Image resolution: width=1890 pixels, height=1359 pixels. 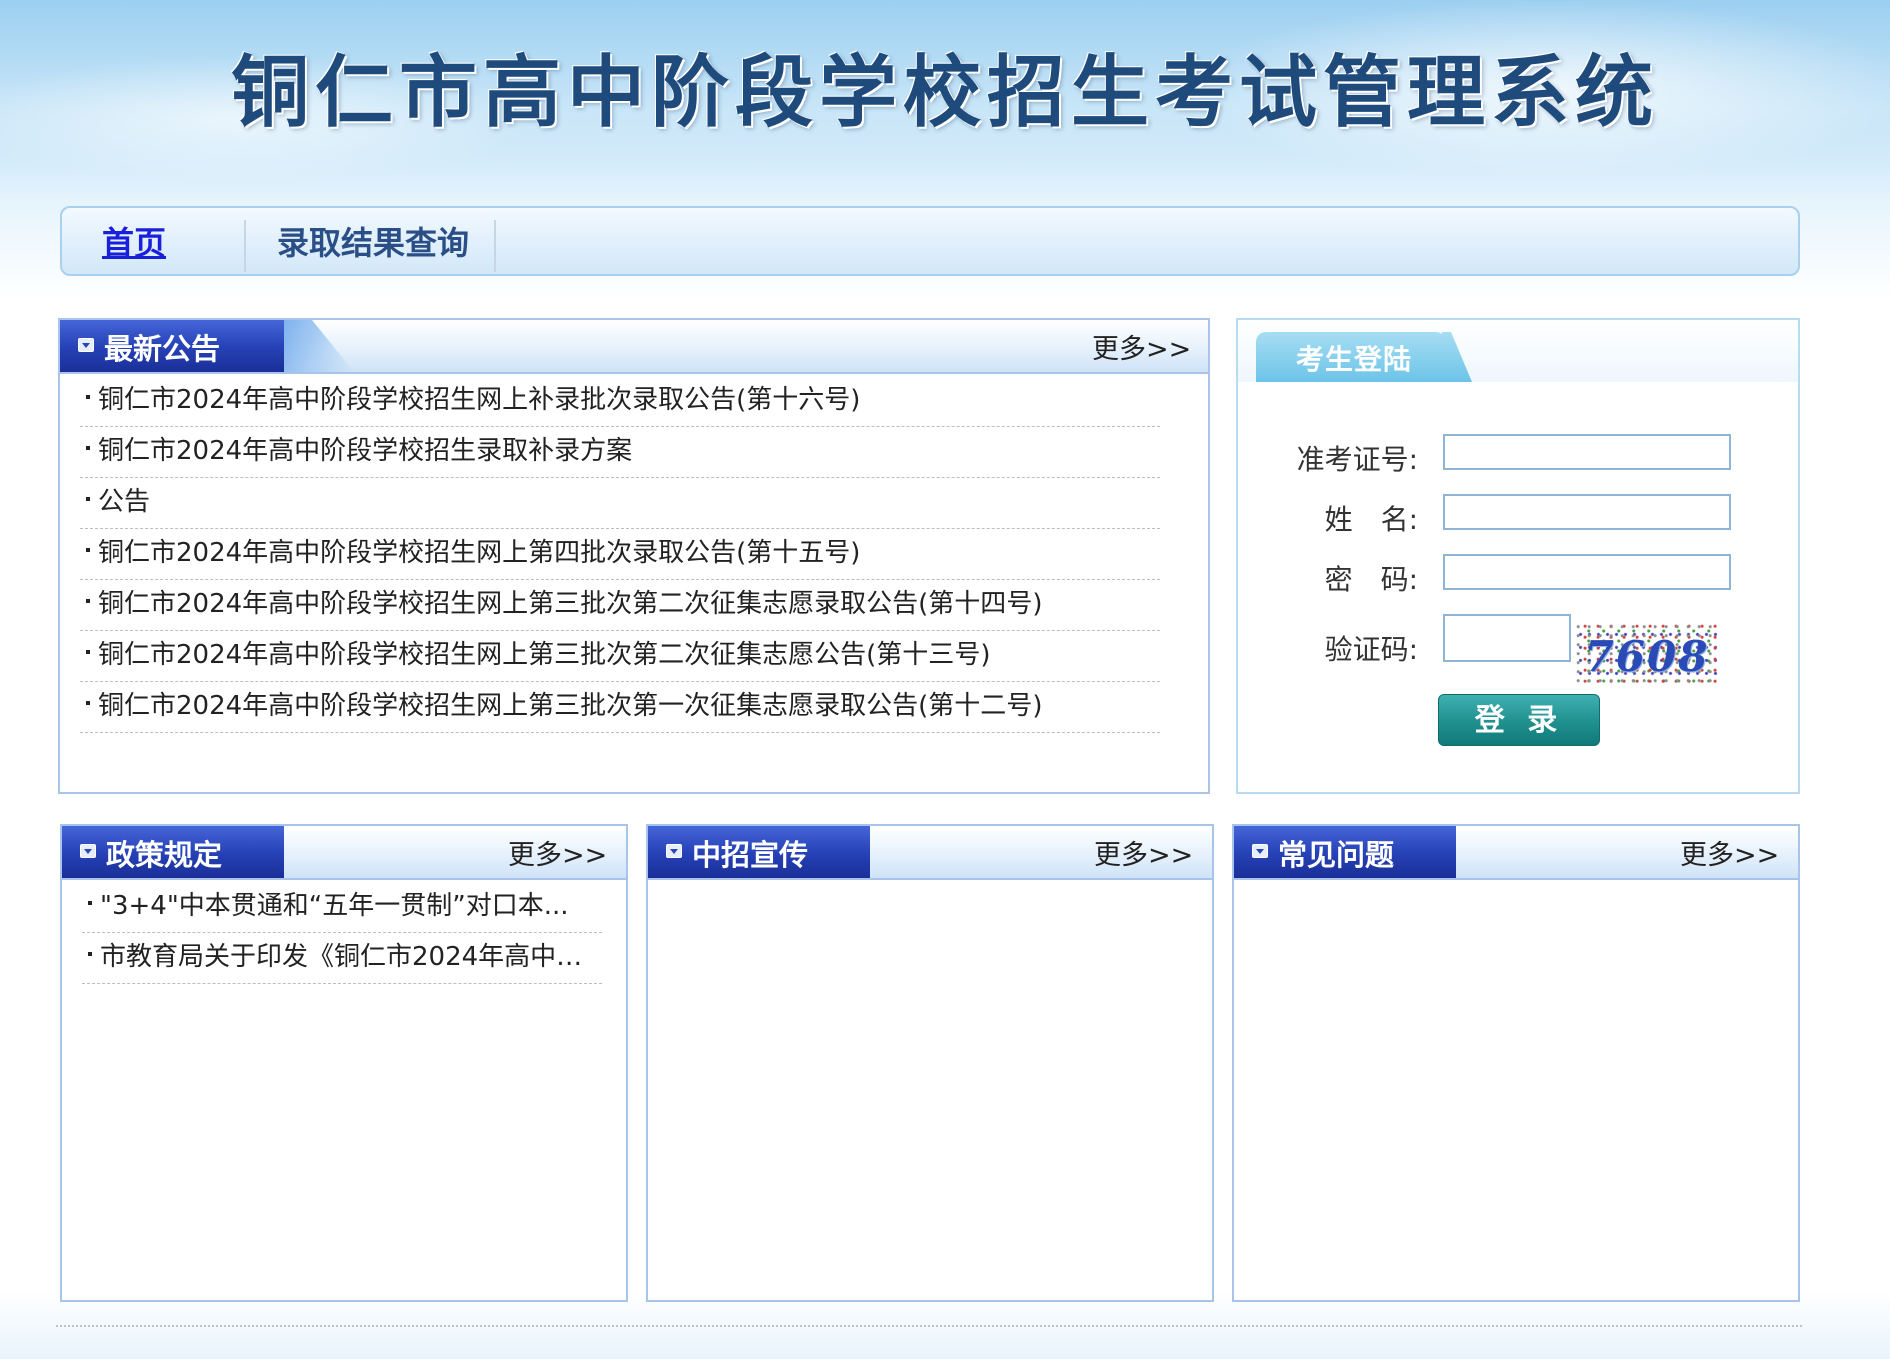 What do you see at coordinates (570, 706) in the screenshot?
I see `list-item-text: 铜仁市2024年高中阶段学校招生网上第三批次第一次征集志愿录取公告(第十二号)` at bounding box center [570, 706].